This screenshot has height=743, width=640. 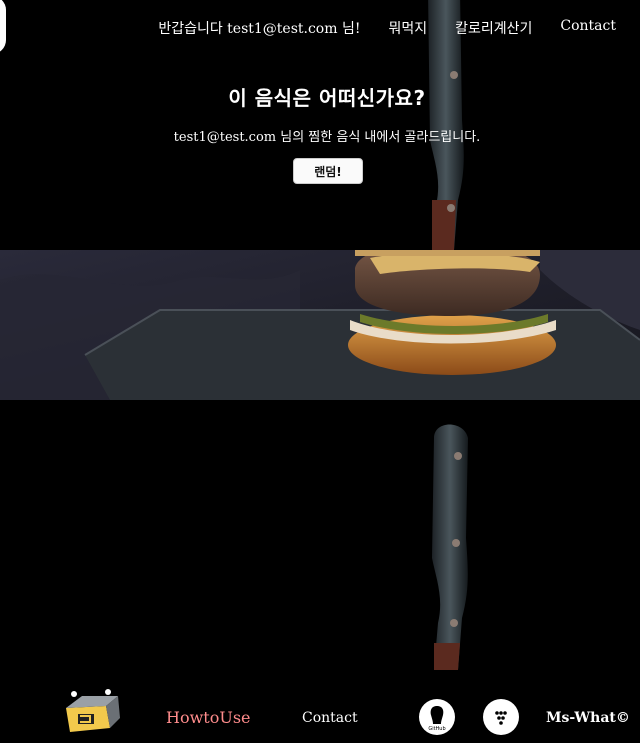 I want to click on hero-title: 이 음식은 어떠신가요?, so click(x=327, y=98).